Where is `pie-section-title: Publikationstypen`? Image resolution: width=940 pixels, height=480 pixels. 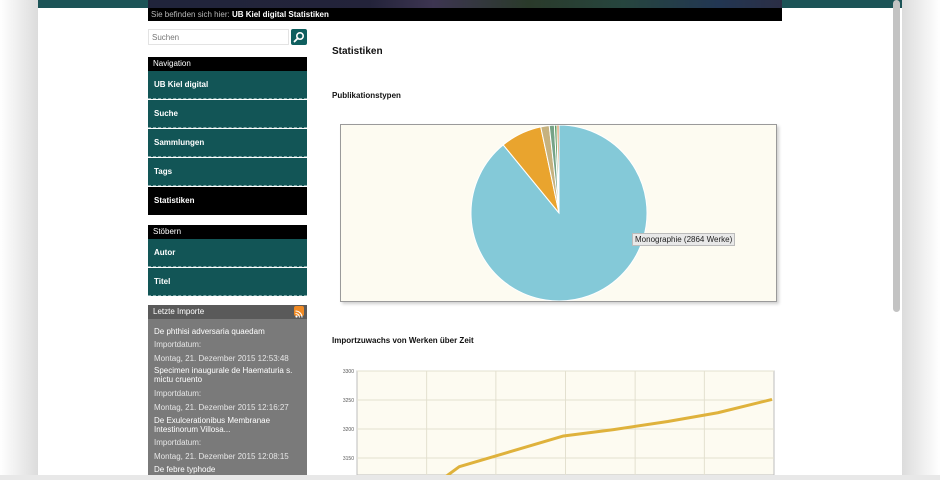
pie-section-title: Publikationstypen is located at coordinates (366, 95).